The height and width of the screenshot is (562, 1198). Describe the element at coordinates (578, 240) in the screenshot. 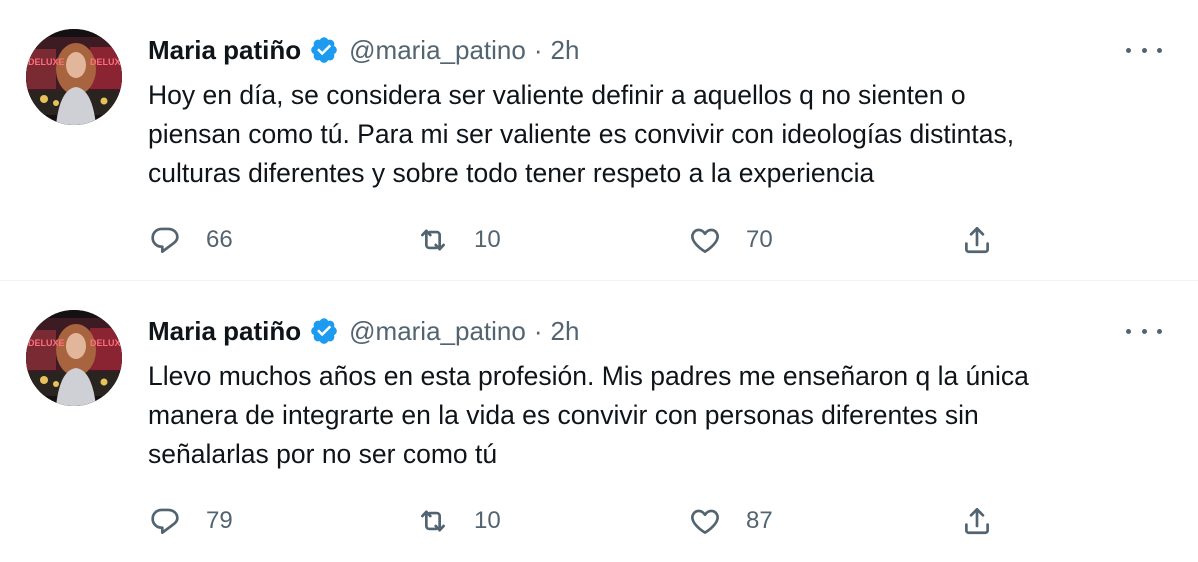

I see `tweet-actions: 66 10 70` at that location.